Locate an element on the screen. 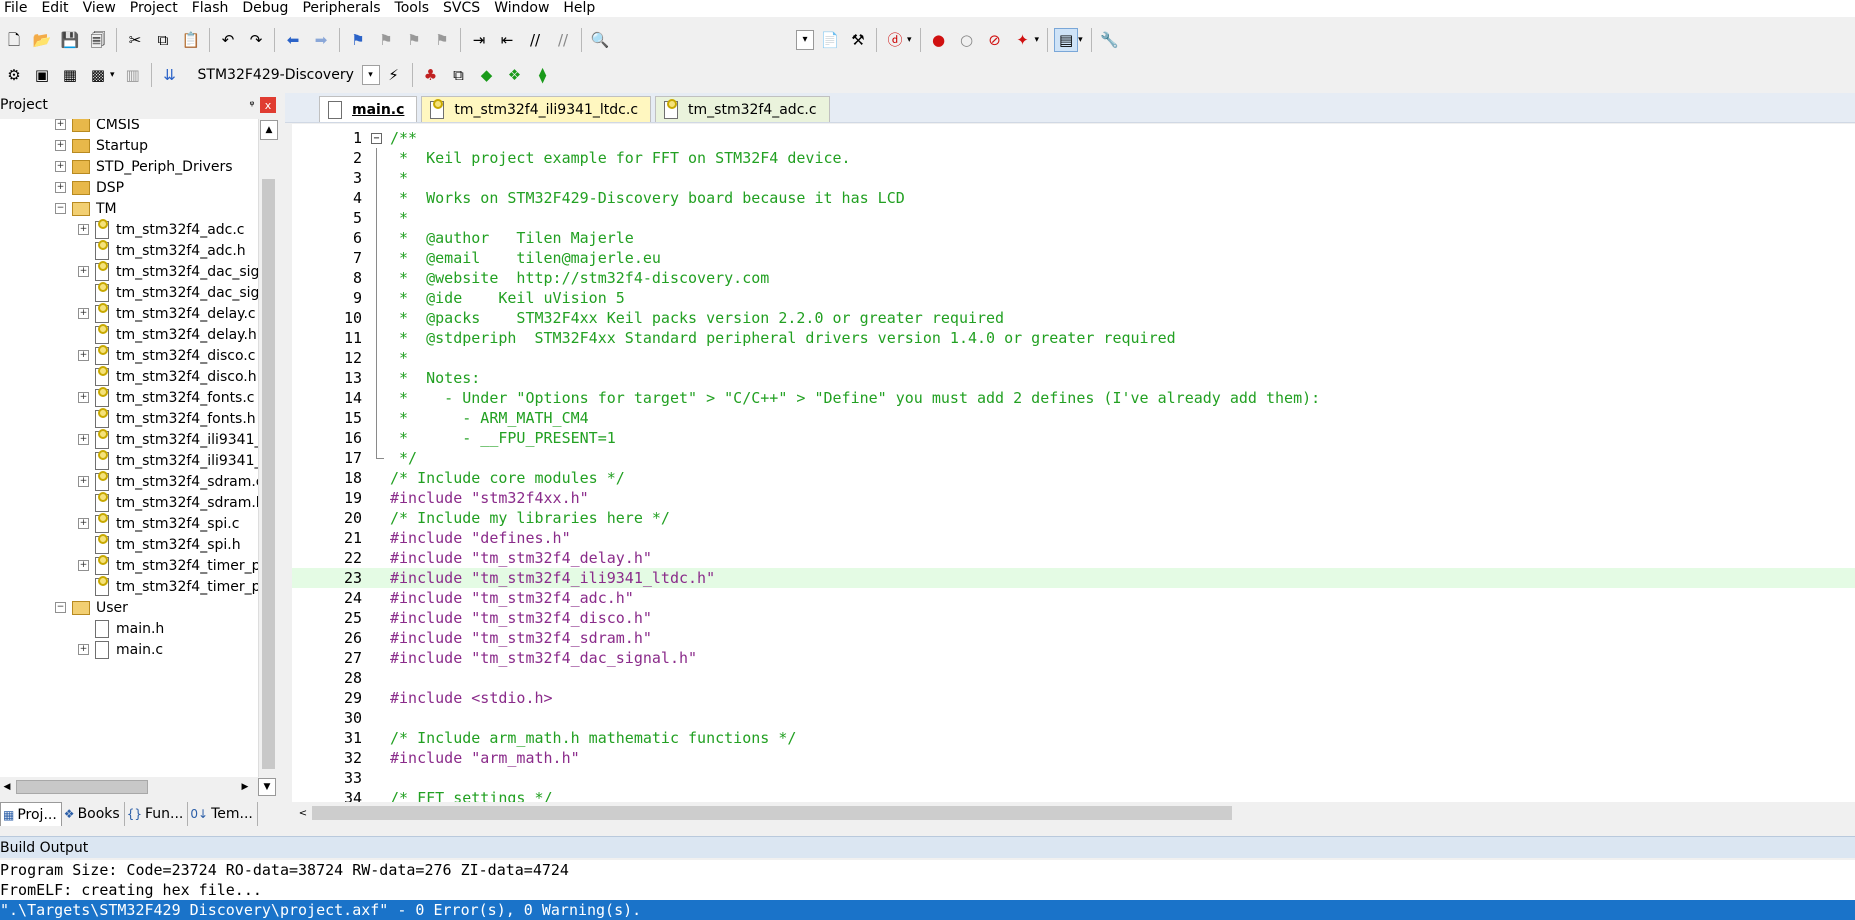 The image size is (1855, 920). menu-window: Window is located at coordinates (522, 8).